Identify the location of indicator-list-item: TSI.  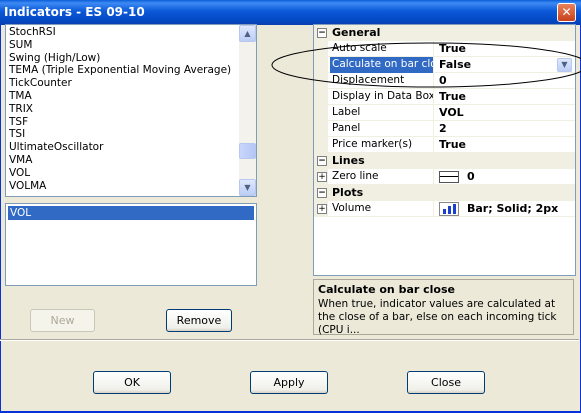
(123, 134).